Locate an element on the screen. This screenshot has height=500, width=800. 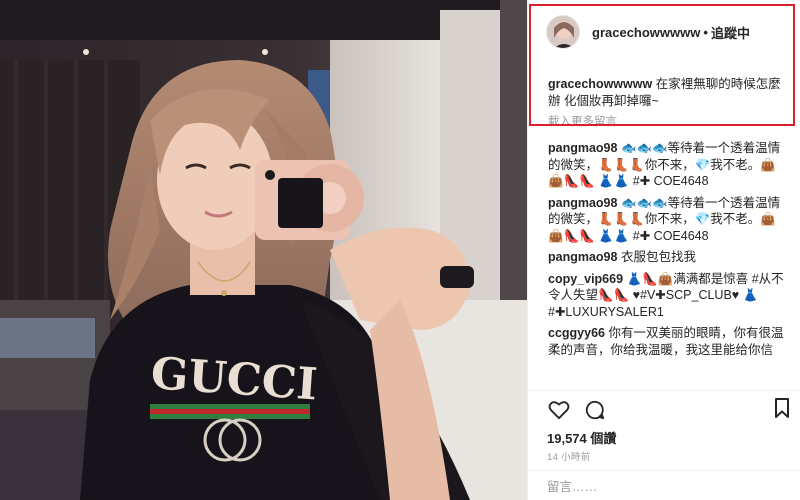
action-bar is located at coordinates (583, 410).